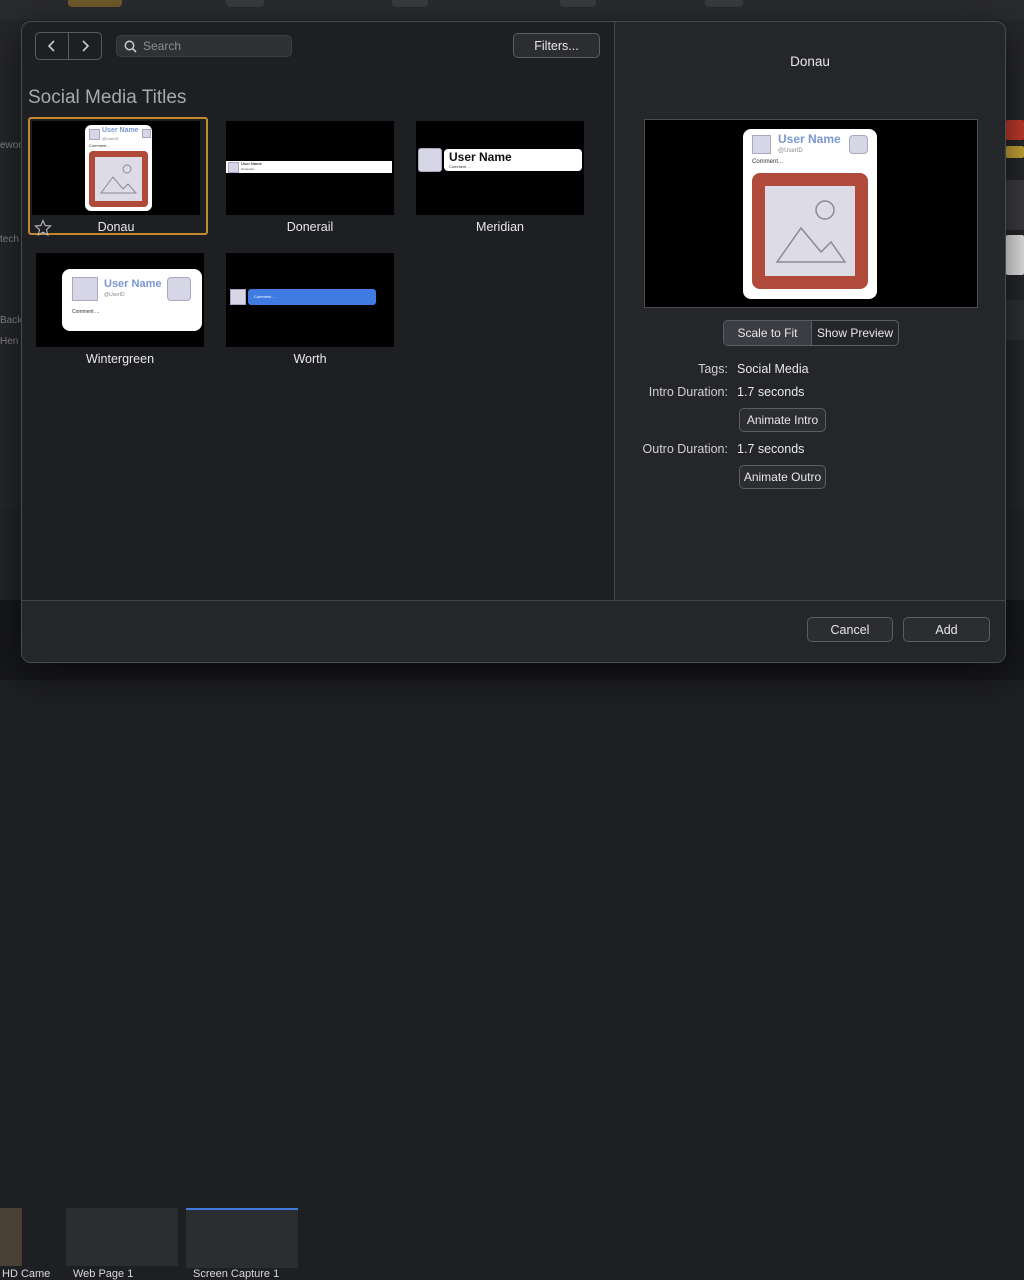 This screenshot has width=1024, height=1280. What do you see at coordinates (773, 369) in the screenshot?
I see `tags-value: Social Media` at bounding box center [773, 369].